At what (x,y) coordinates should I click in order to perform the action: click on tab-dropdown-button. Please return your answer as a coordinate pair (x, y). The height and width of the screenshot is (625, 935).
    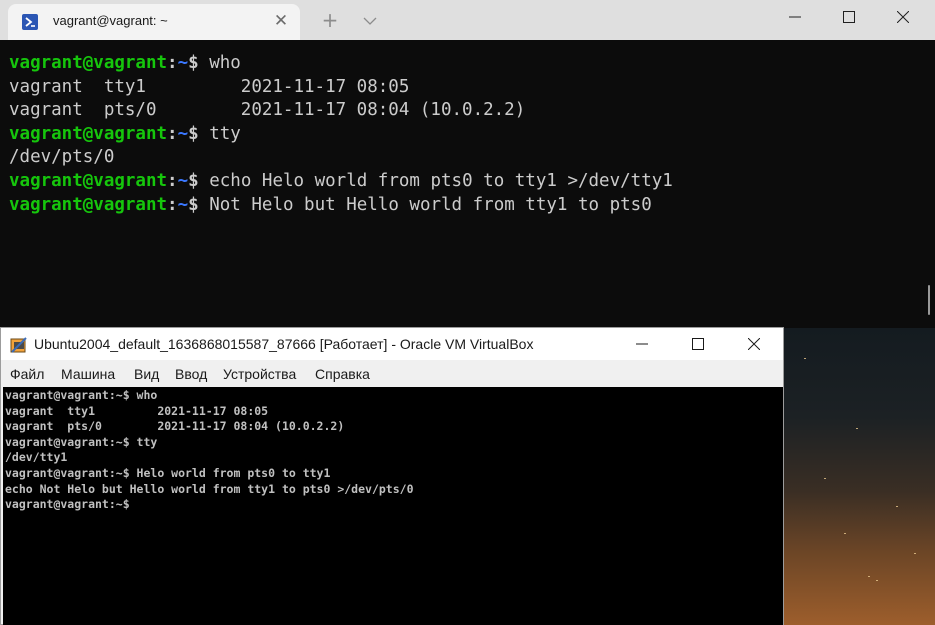
    Looking at the image, I should click on (370, 20).